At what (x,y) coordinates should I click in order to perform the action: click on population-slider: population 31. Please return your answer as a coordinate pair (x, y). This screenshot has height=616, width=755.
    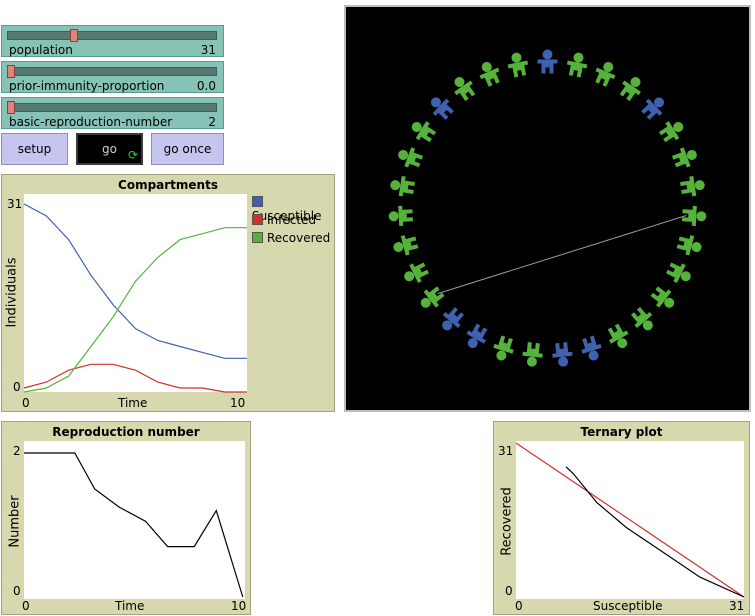
    Looking at the image, I should click on (112, 41).